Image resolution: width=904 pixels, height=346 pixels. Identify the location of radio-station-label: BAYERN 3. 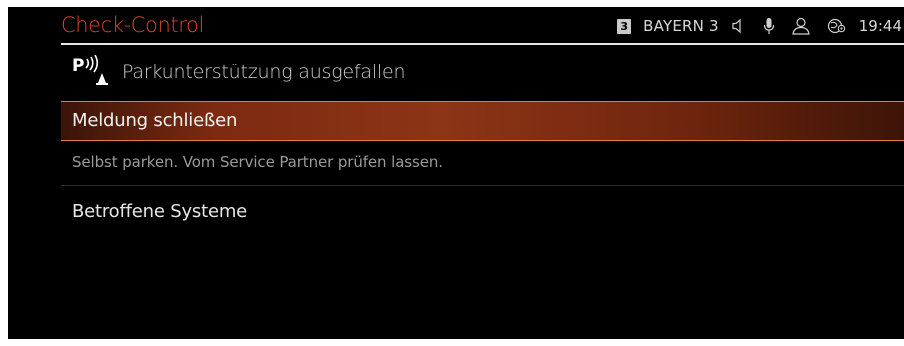
(681, 26).